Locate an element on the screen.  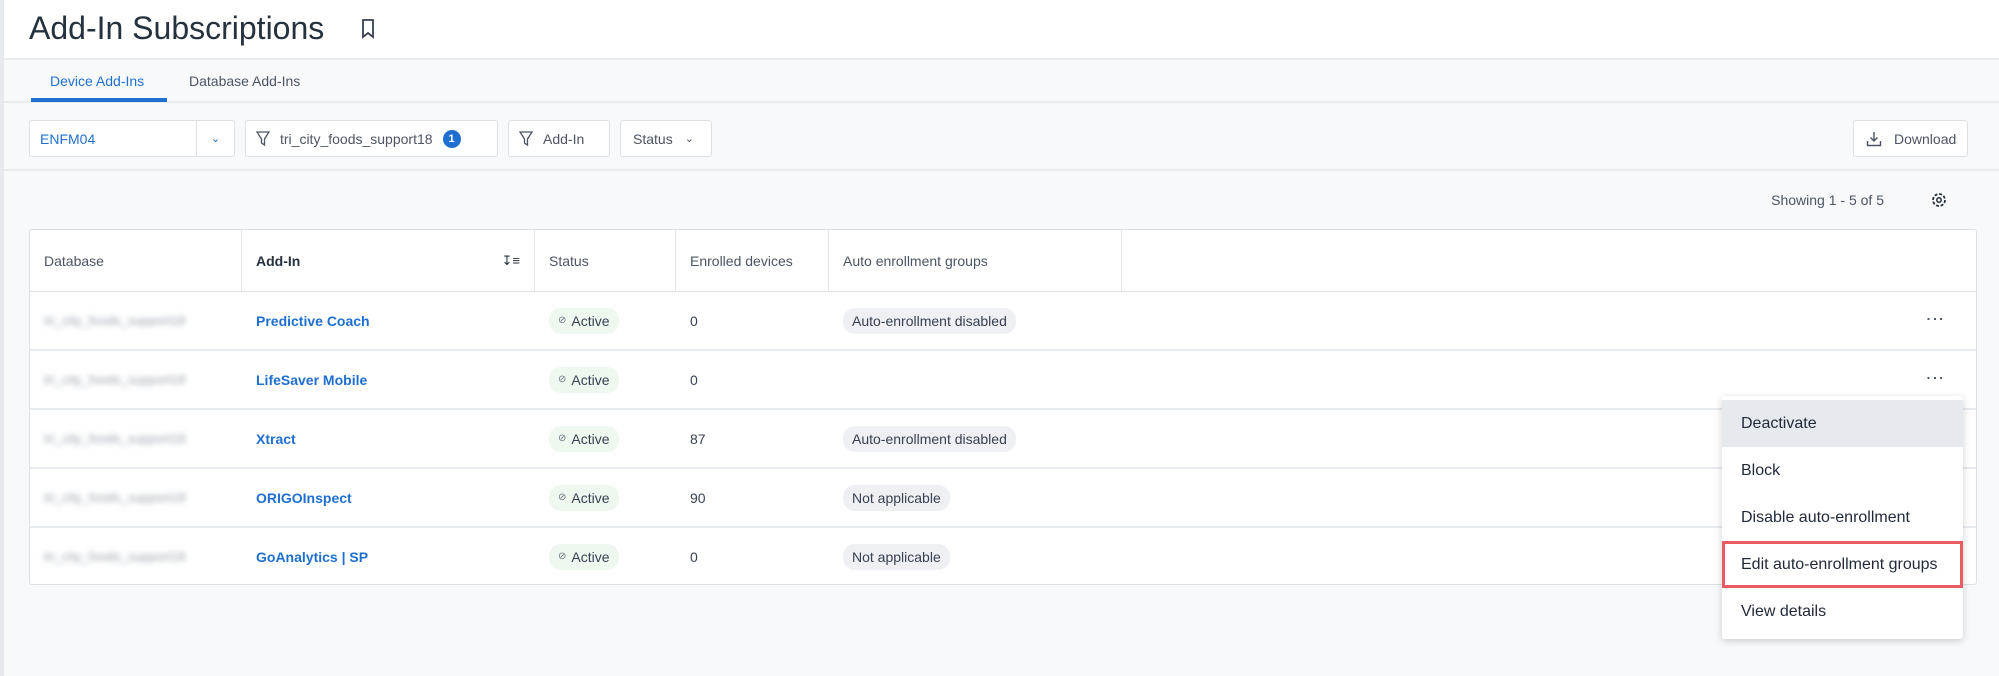
column-header-addin: Add-In ↧≡ is located at coordinates (388, 260).